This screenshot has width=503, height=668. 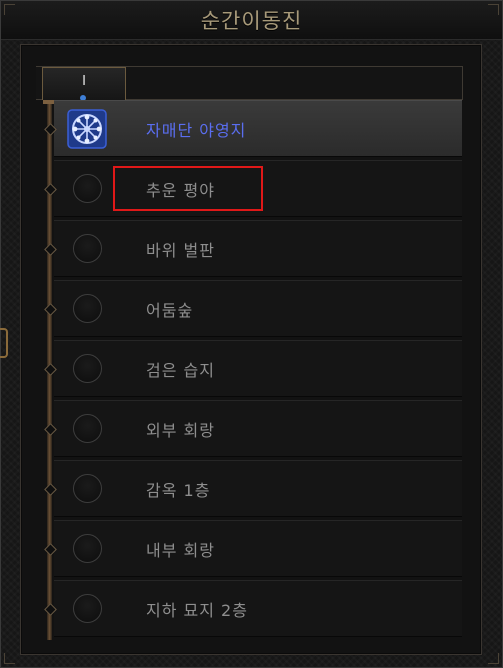 I want to click on hinge-ornament, so click(x=4, y=343).